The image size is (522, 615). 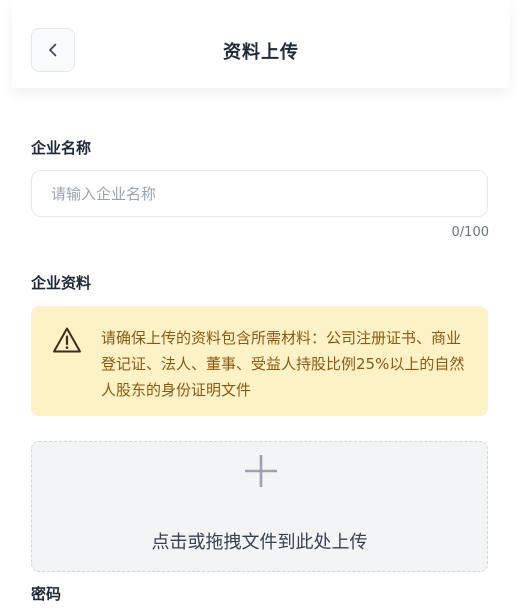 I want to click on password-label: 密码, so click(x=46, y=594).